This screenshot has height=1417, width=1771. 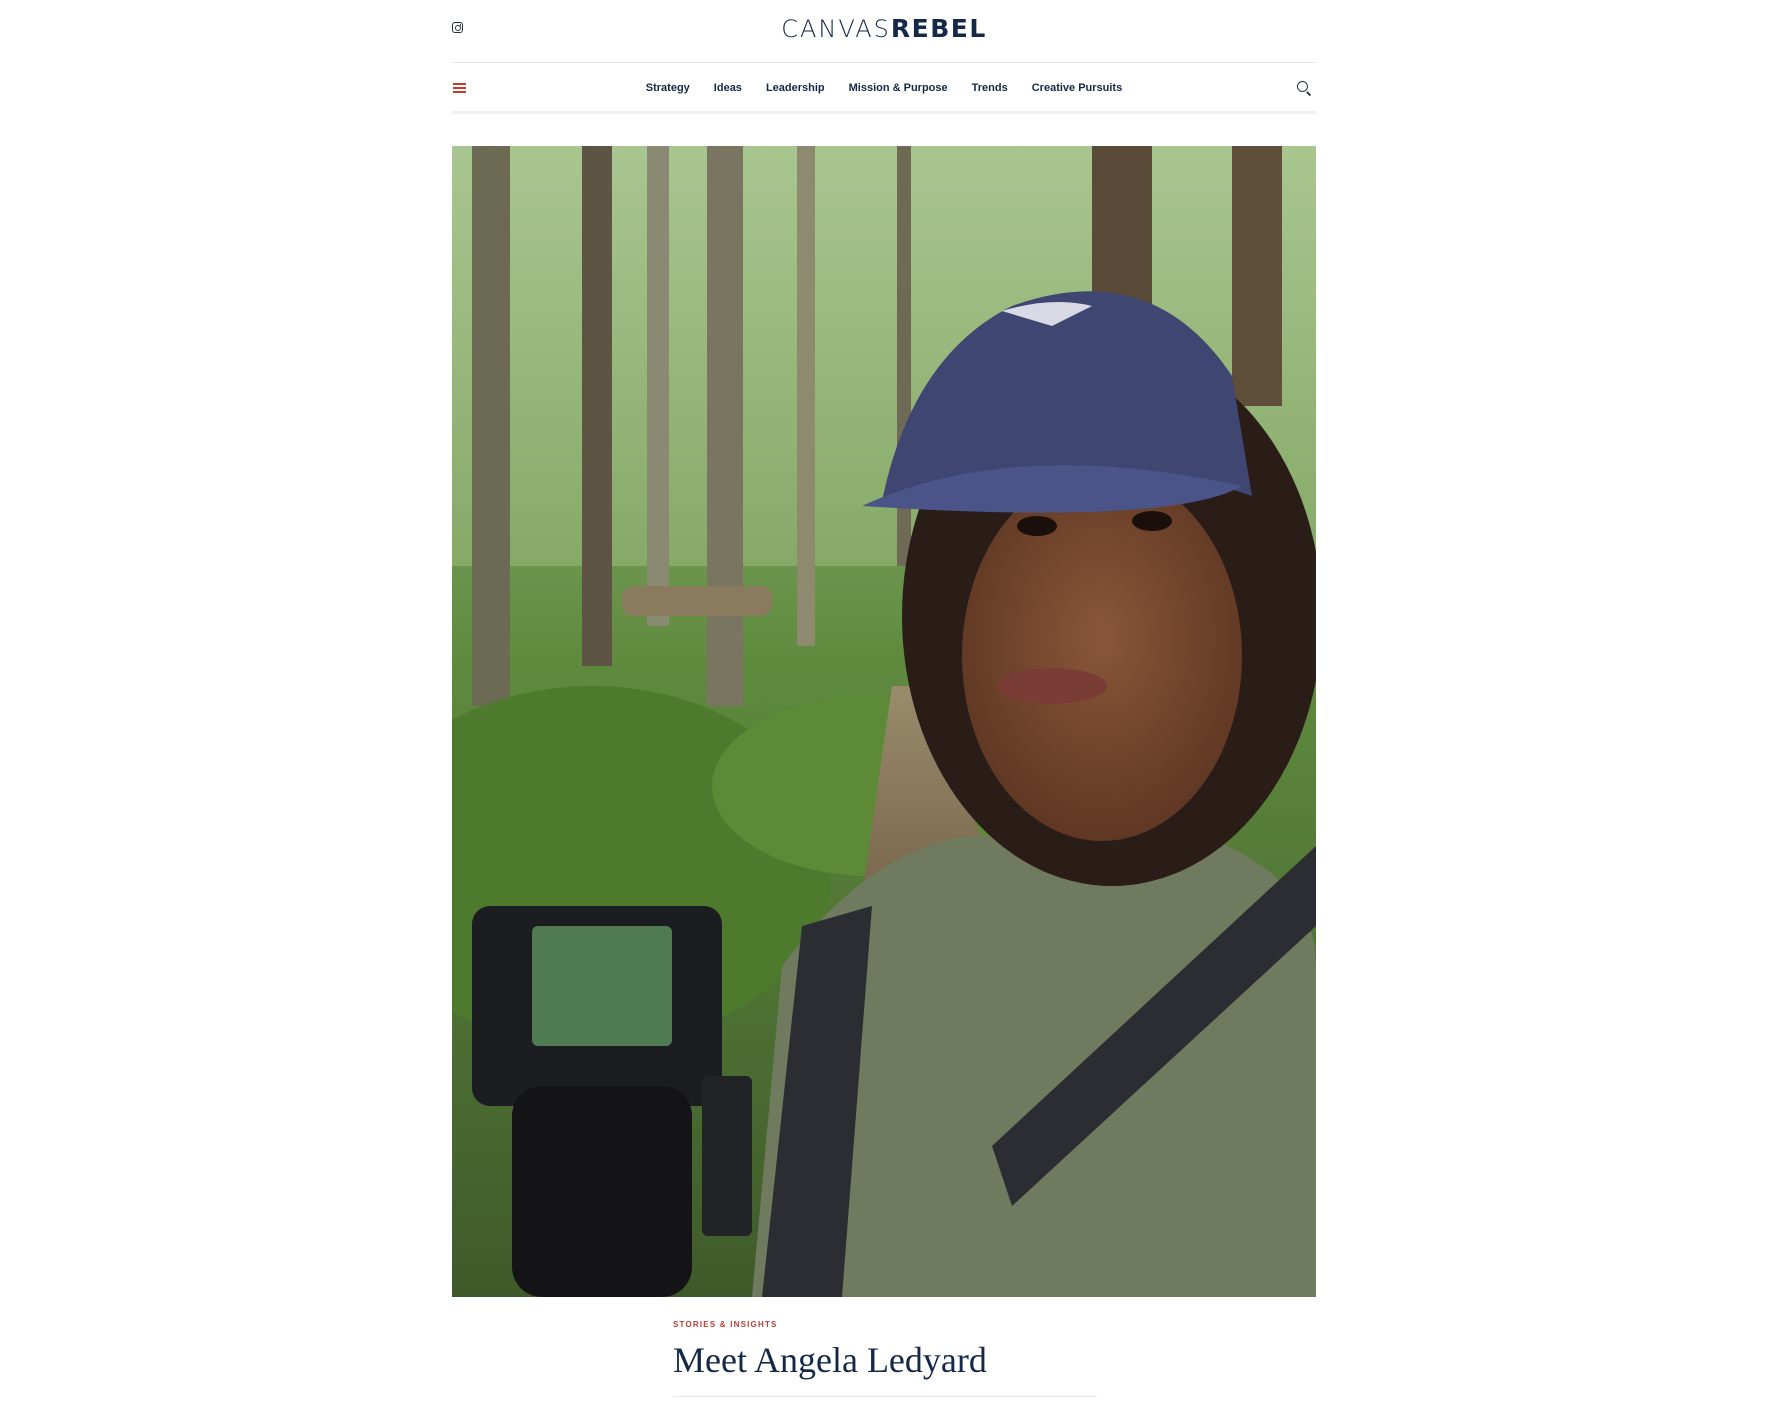 What do you see at coordinates (668, 88) in the screenshot?
I see `nav-item-strategy: Strategy` at bounding box center [668, 88].